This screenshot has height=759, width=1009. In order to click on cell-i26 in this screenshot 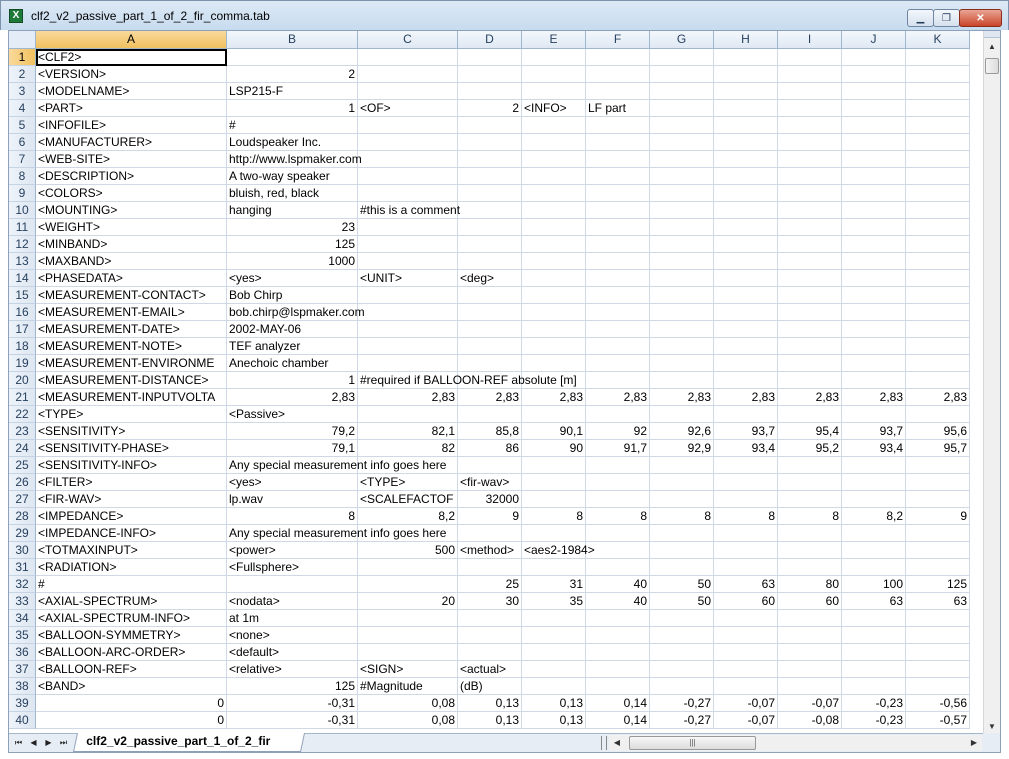, I will do `click(810, 482)`.